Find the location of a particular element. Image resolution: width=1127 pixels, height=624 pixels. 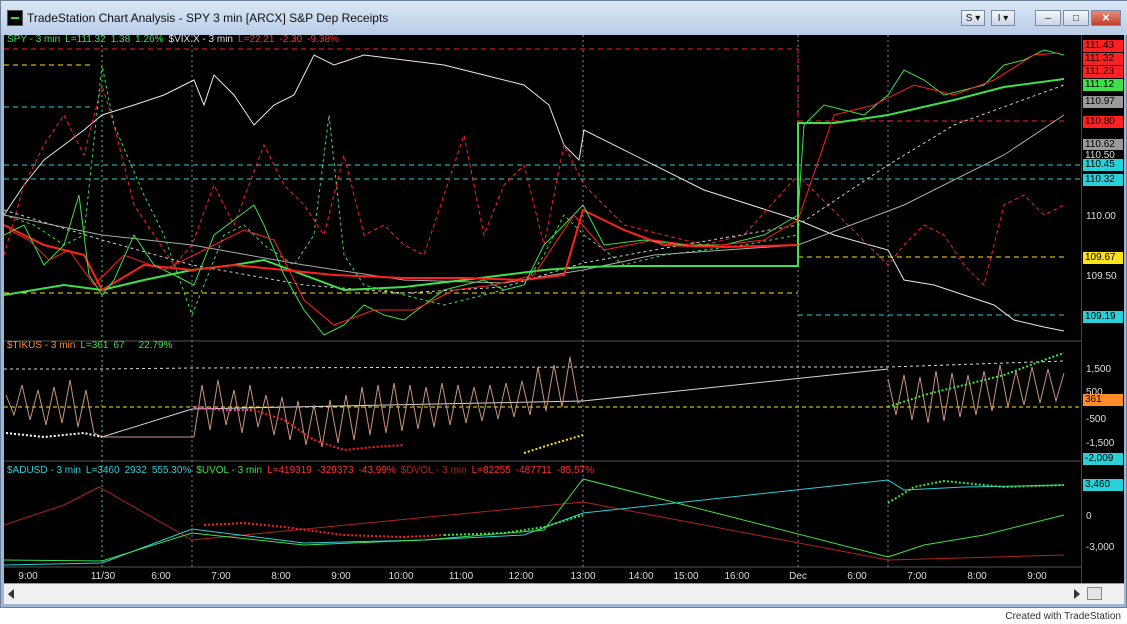

adusd-trend-green is located at coordinates (513, 525).